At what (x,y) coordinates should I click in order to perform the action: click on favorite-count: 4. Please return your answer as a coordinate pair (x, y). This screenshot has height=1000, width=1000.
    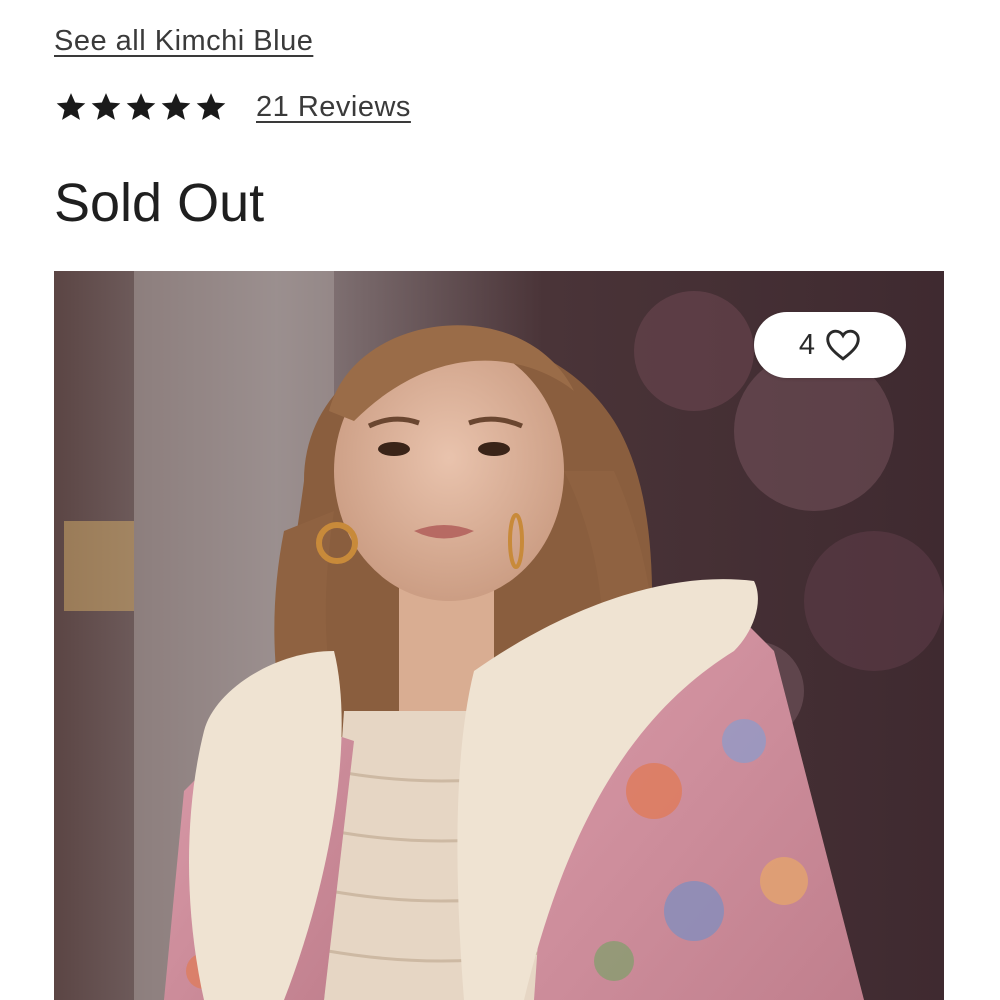
    Looking at the image, I should click on (807, 344).